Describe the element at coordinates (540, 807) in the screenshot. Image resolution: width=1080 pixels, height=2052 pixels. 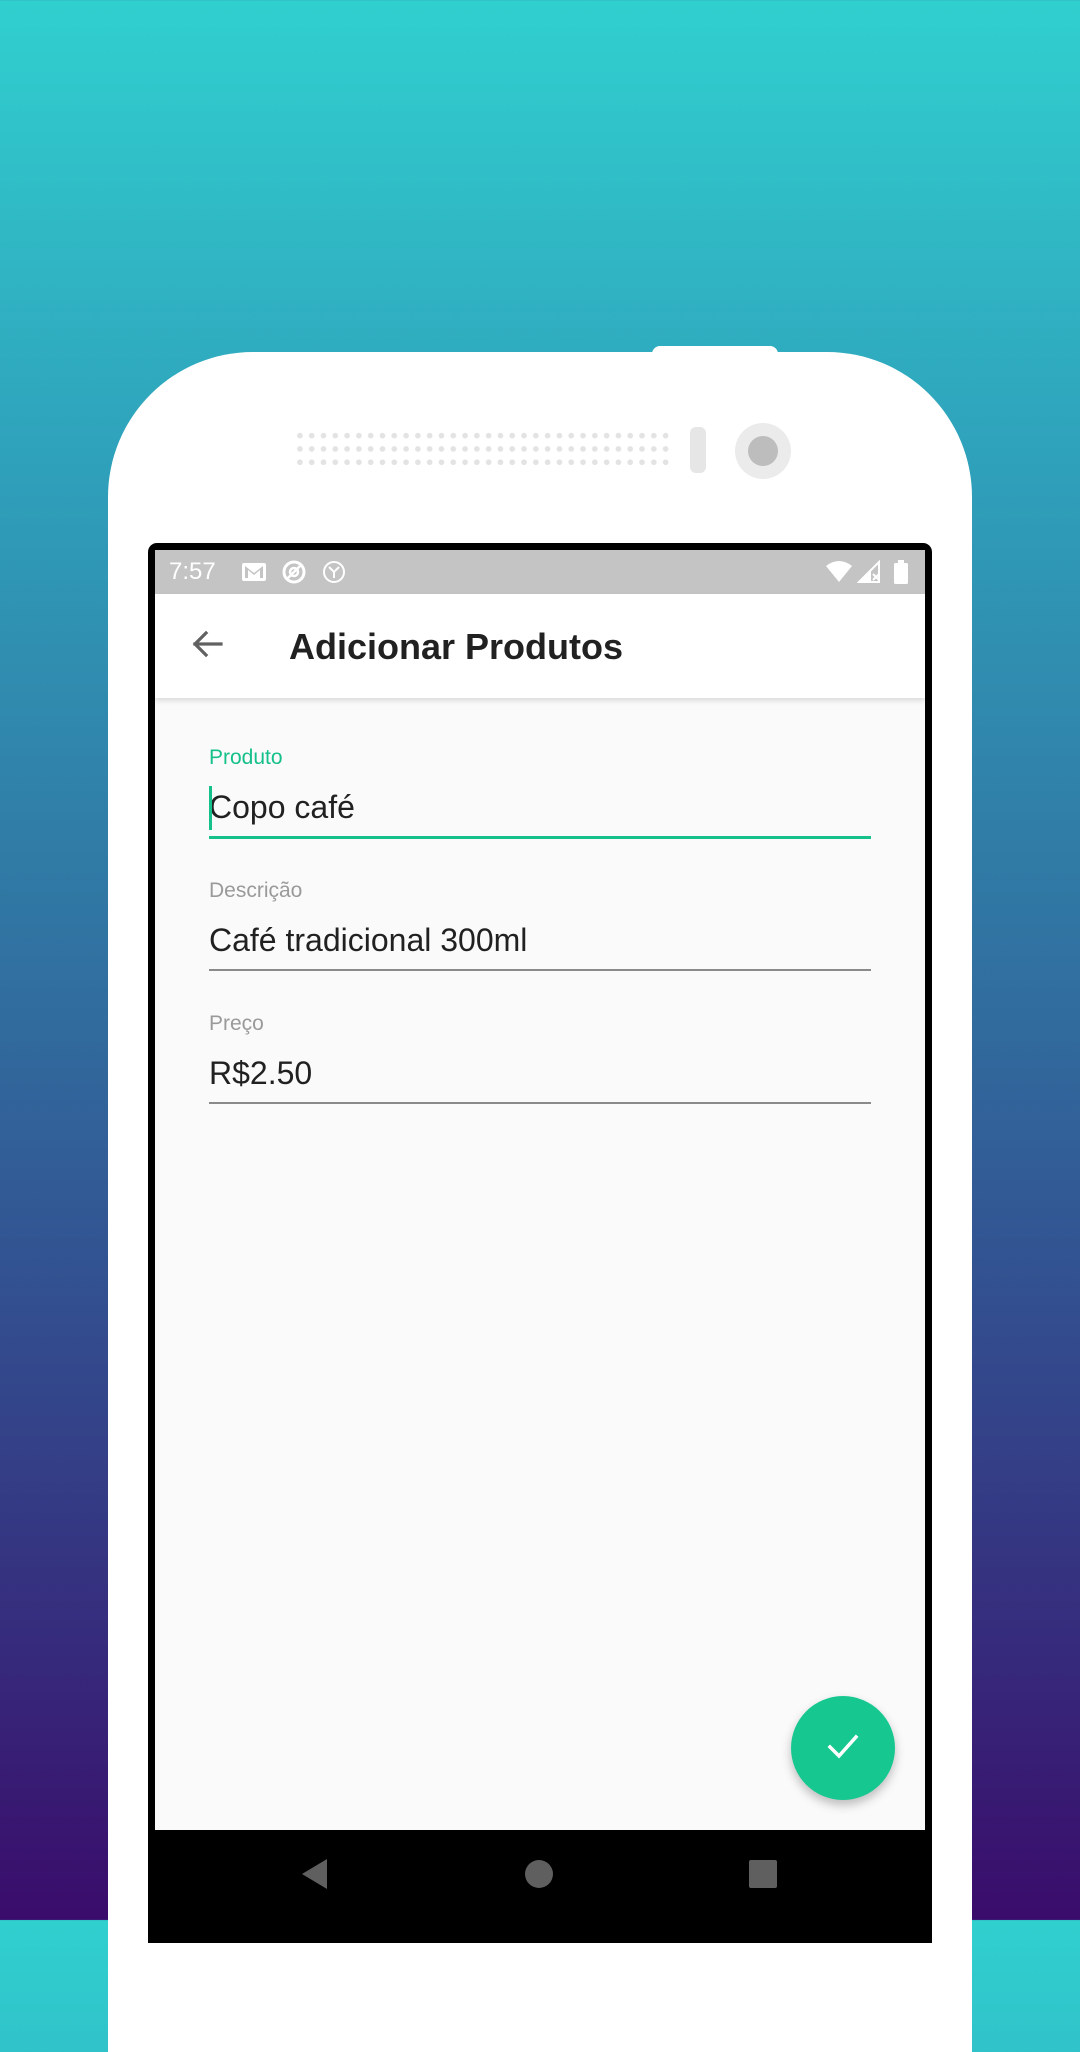
I see `produto-input` at that location.